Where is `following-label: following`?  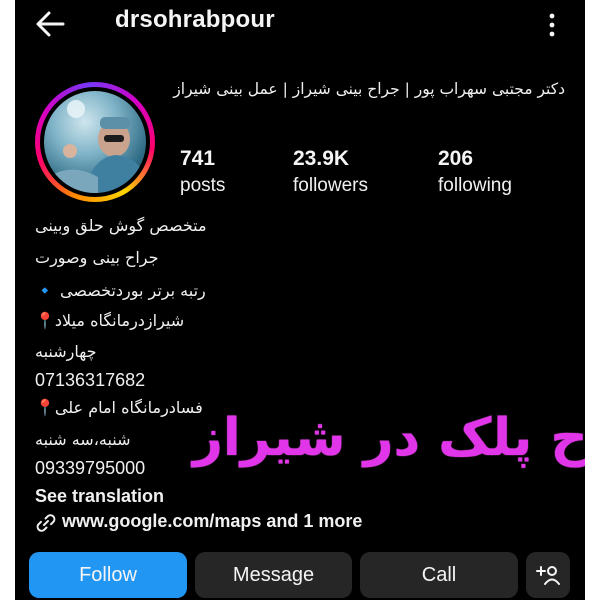 following-label: following is located at coordinates (475, 185).